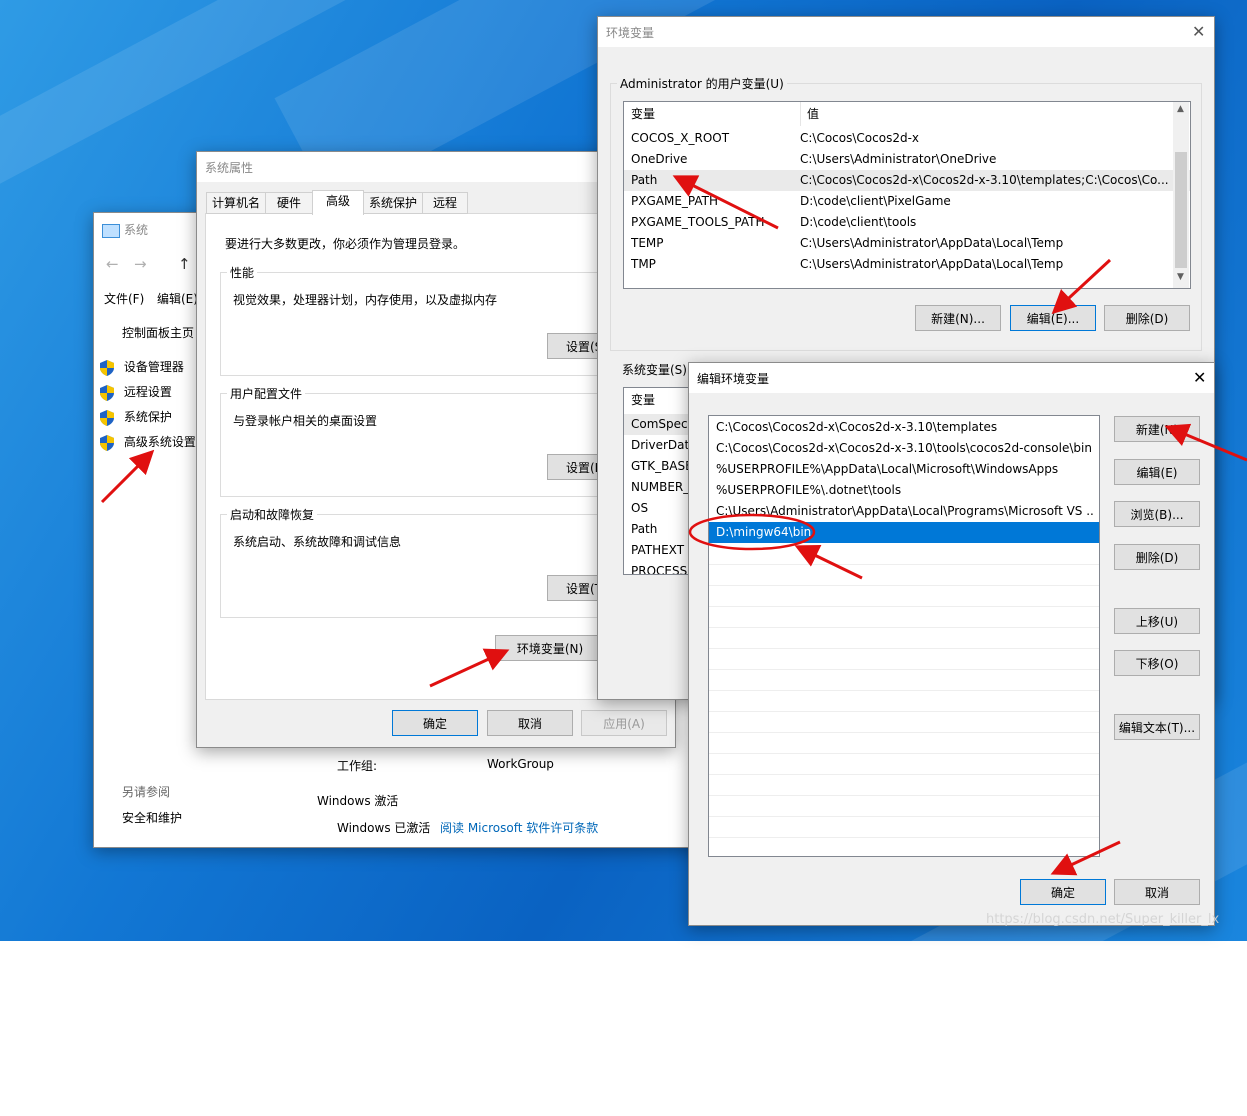 This screenshot has height=1116, width=1247. What do you see at coordinates (659, 567) in the screenshot?
I see `table-row: PROCESSO` at bounding box center [659, 567].